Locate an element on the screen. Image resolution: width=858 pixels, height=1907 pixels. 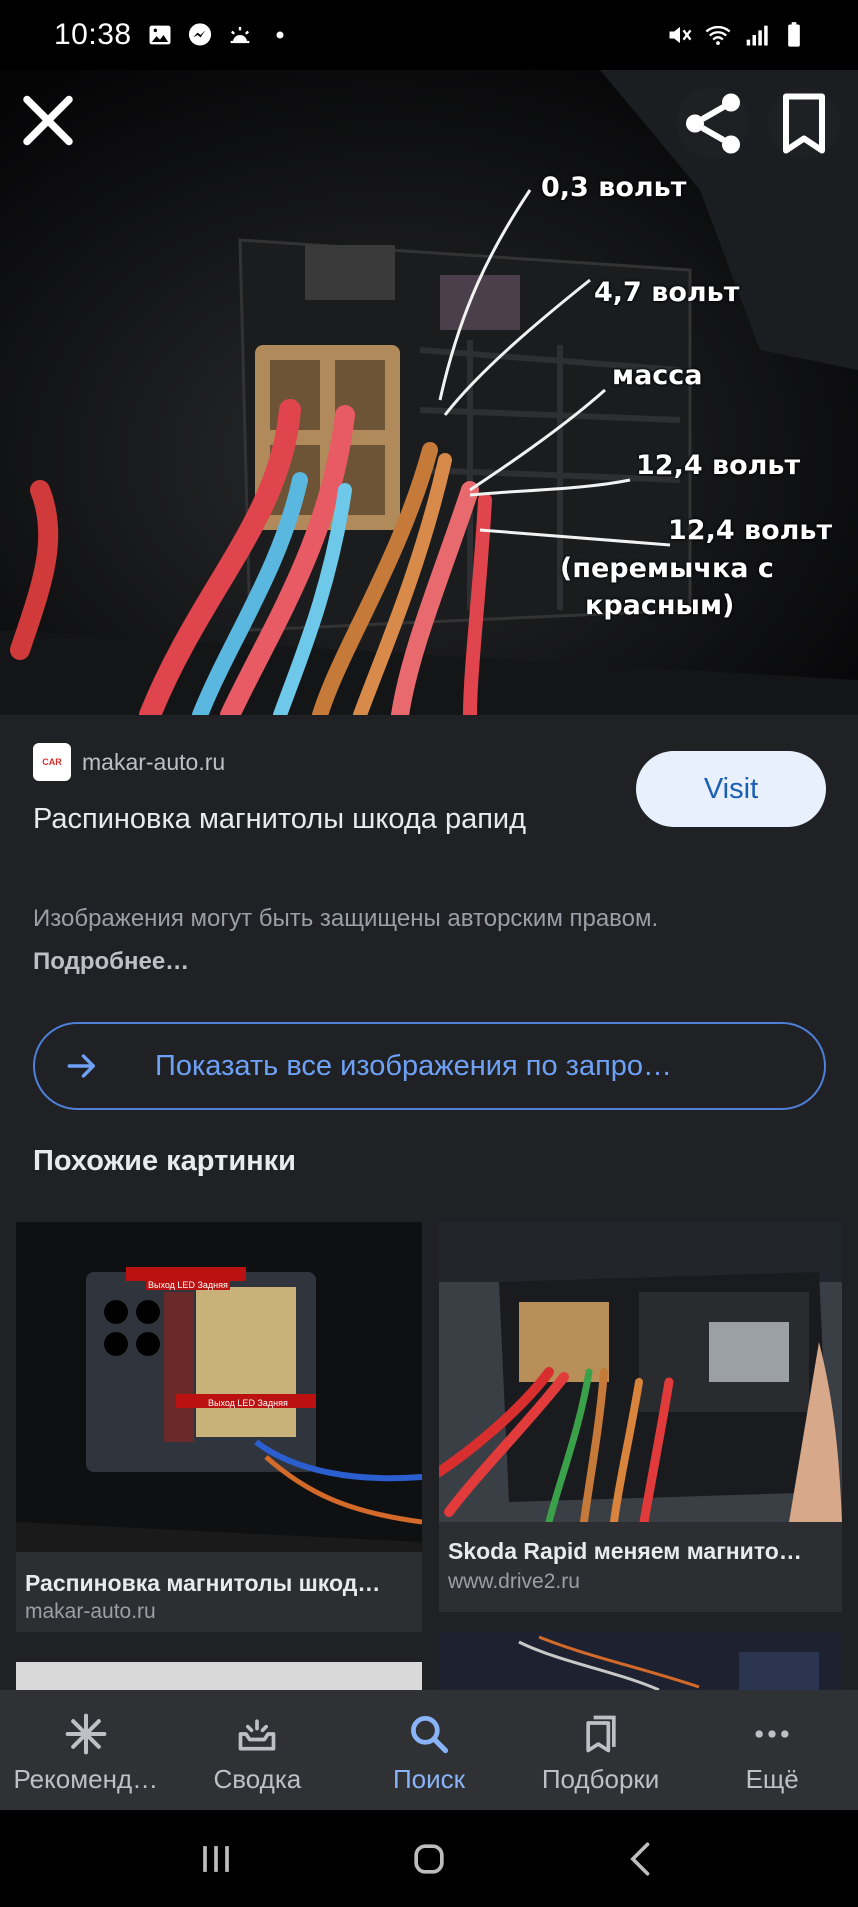
nav-label: Сводка is located at coordinates (257, 1779).